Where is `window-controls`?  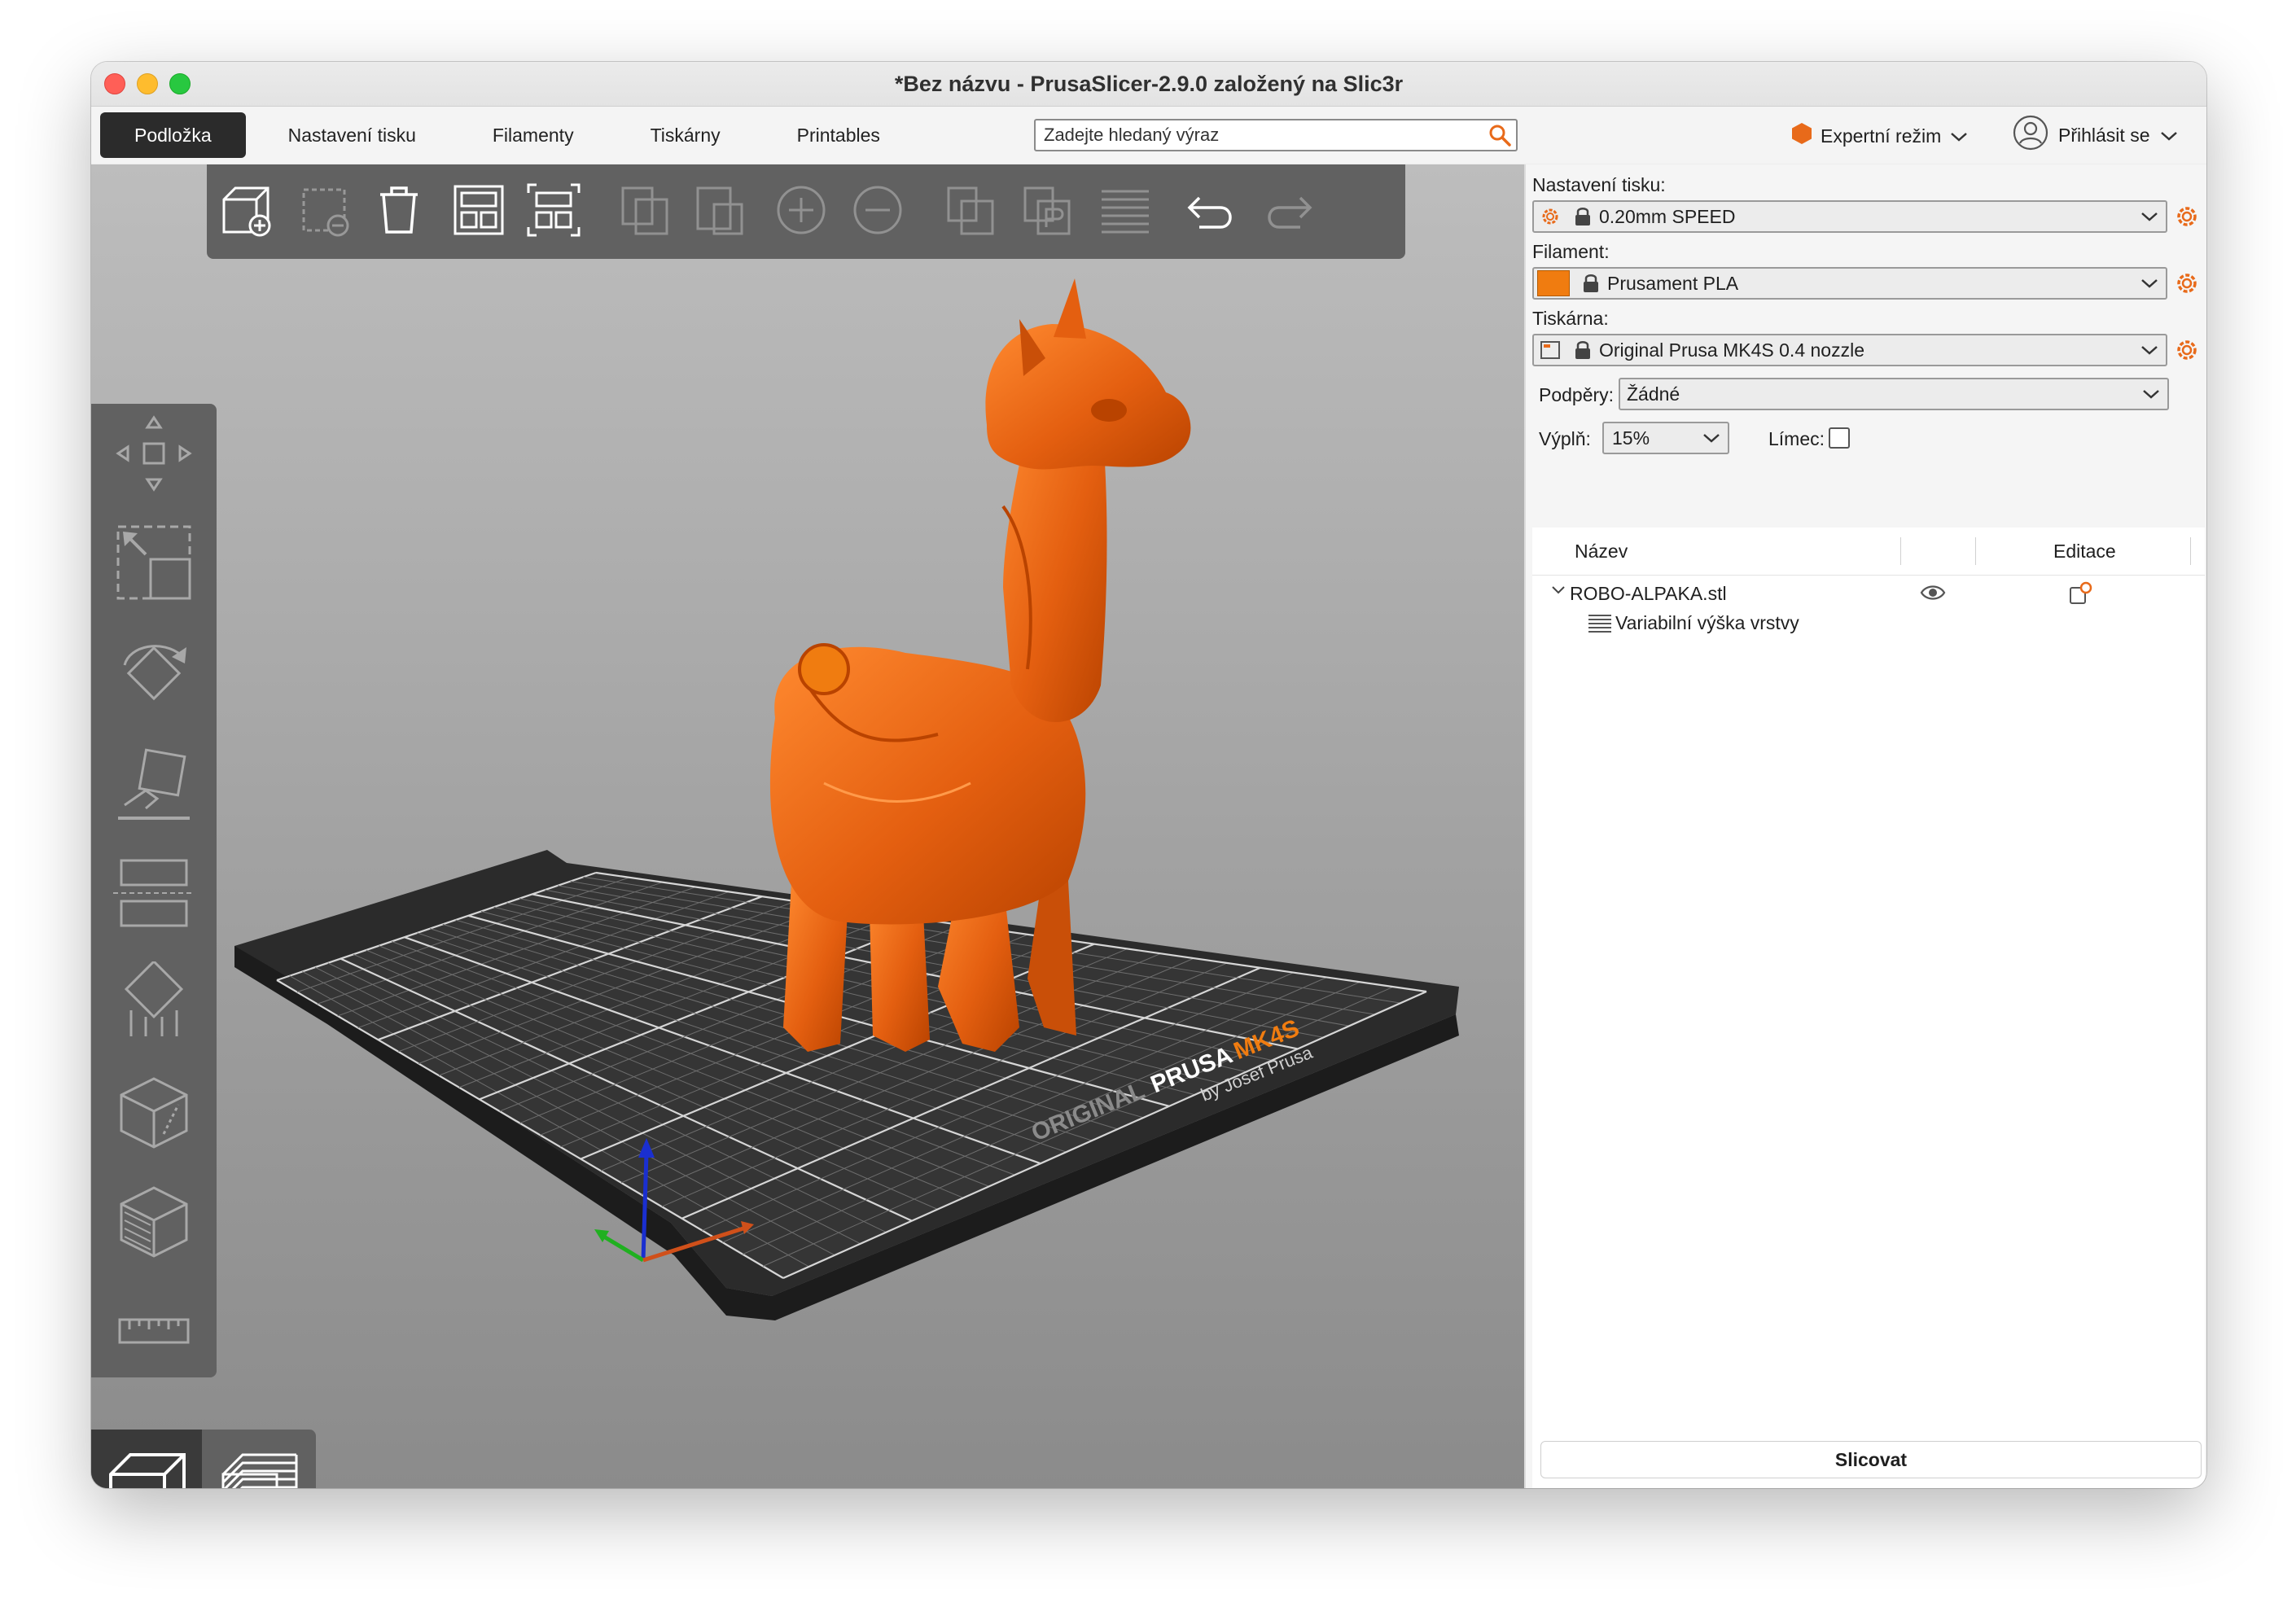
window-controls is located at coordinates (147, 83).